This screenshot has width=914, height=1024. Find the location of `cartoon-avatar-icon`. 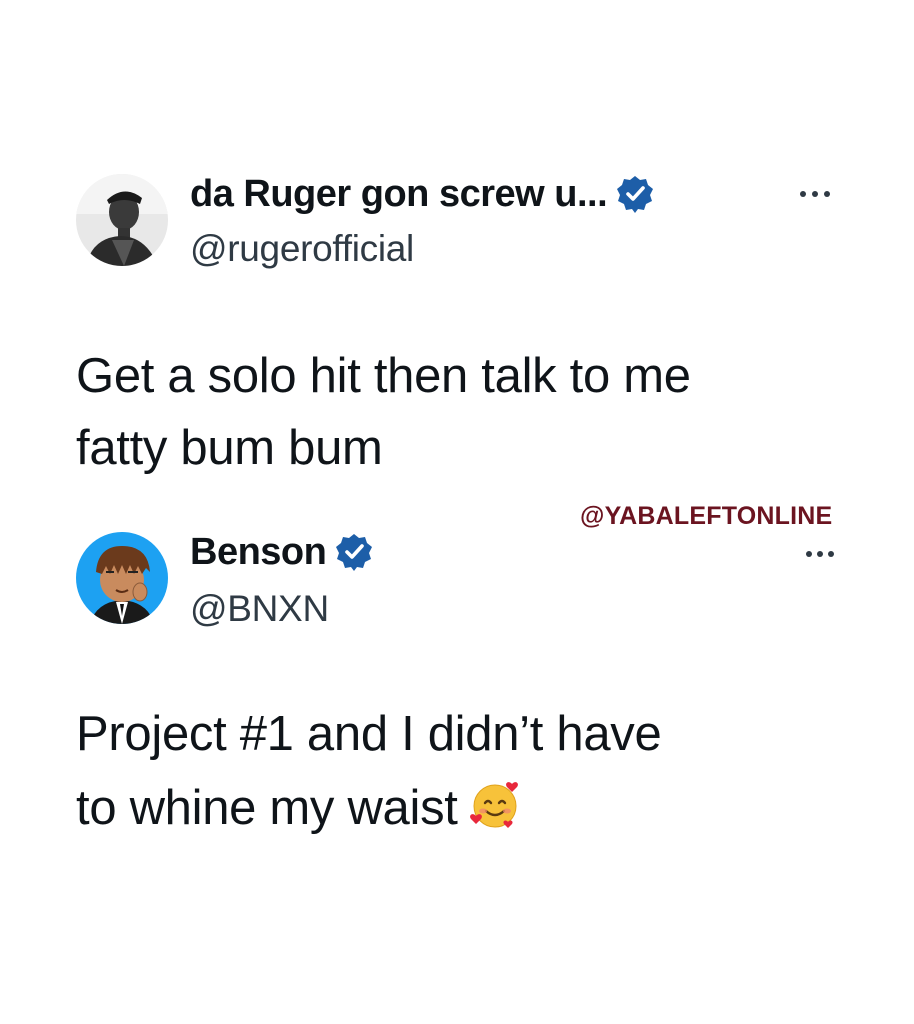

cartoon-avatar-icon is located at coordinates (122, 578).